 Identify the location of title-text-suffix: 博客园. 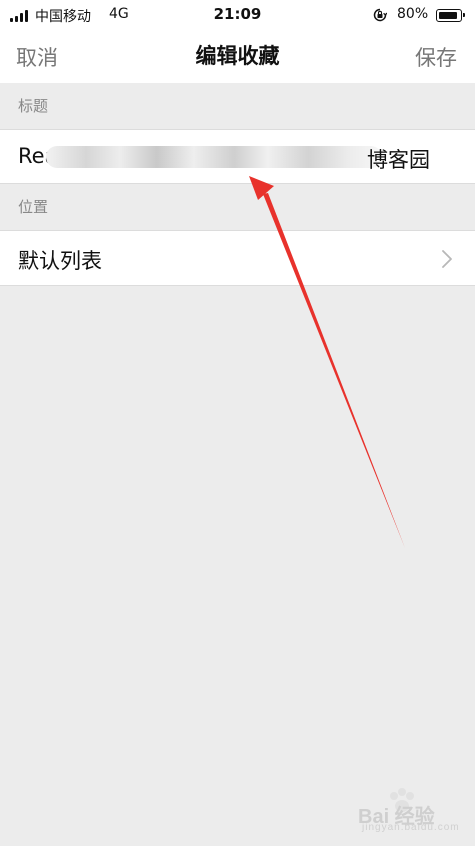
(398, 160).